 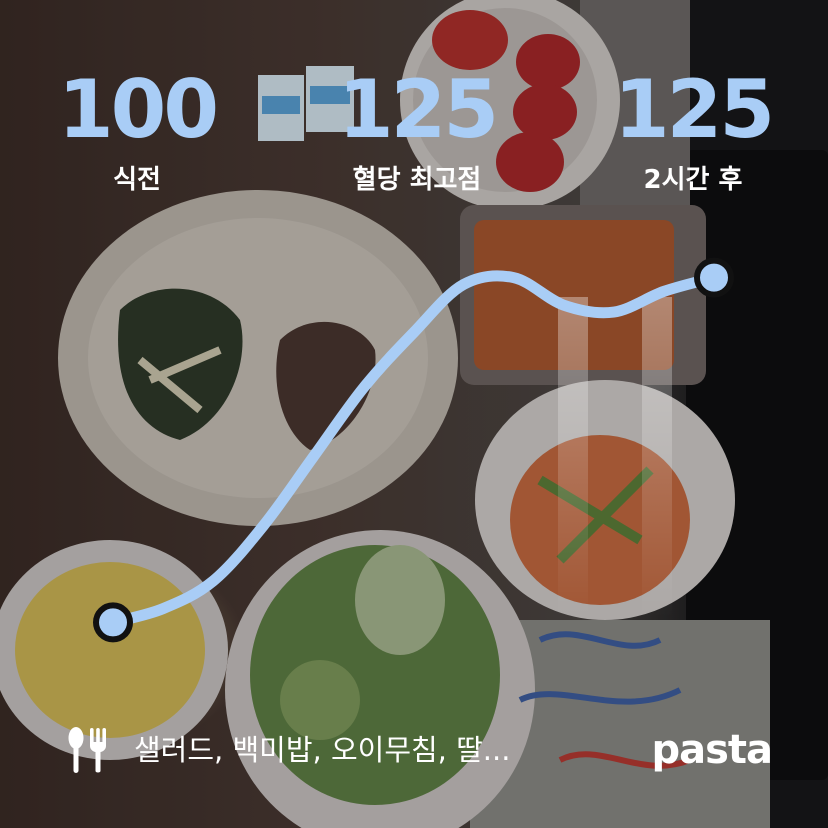 I want to click on utensils-icon, so click(x=87, y=750).